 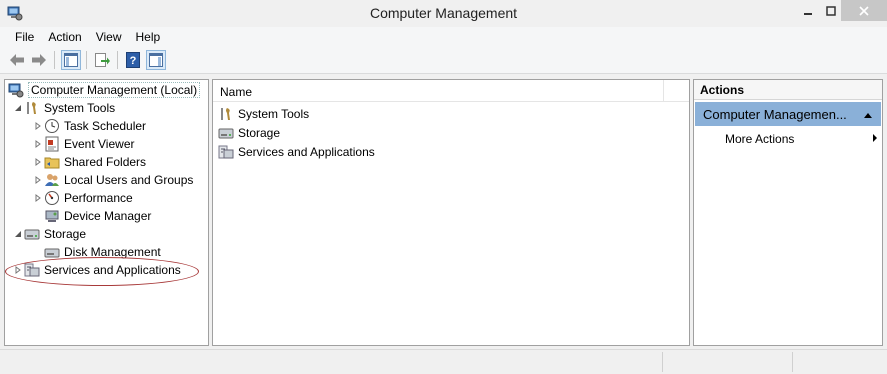 I want to click on tree-item-storage: Storage, so click(x=49, y=234).